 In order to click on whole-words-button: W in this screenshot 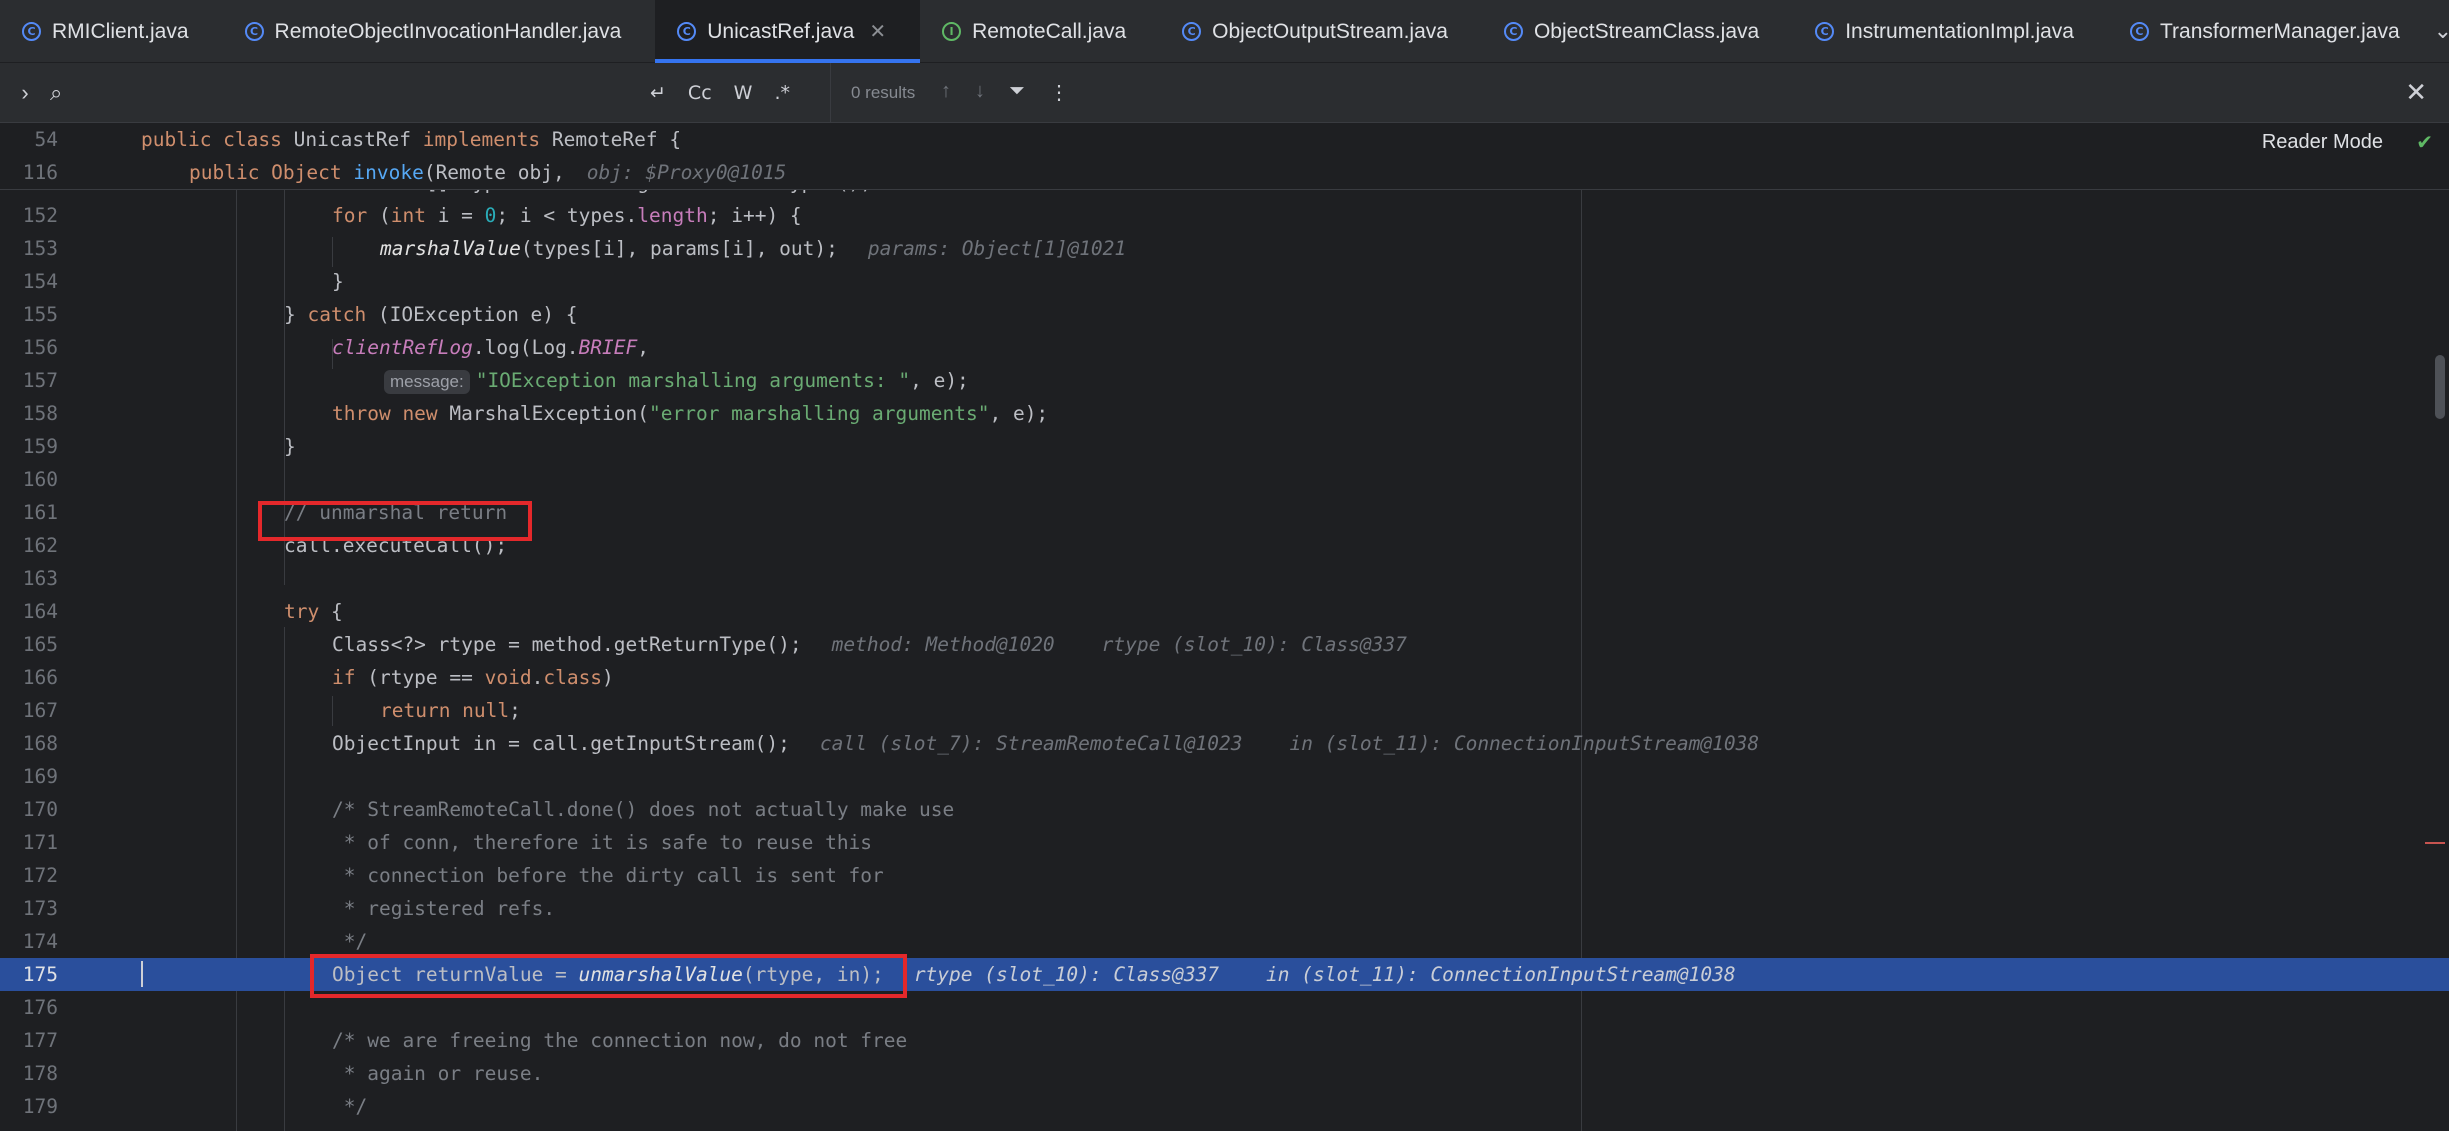, I will do `click(743, 93)`.